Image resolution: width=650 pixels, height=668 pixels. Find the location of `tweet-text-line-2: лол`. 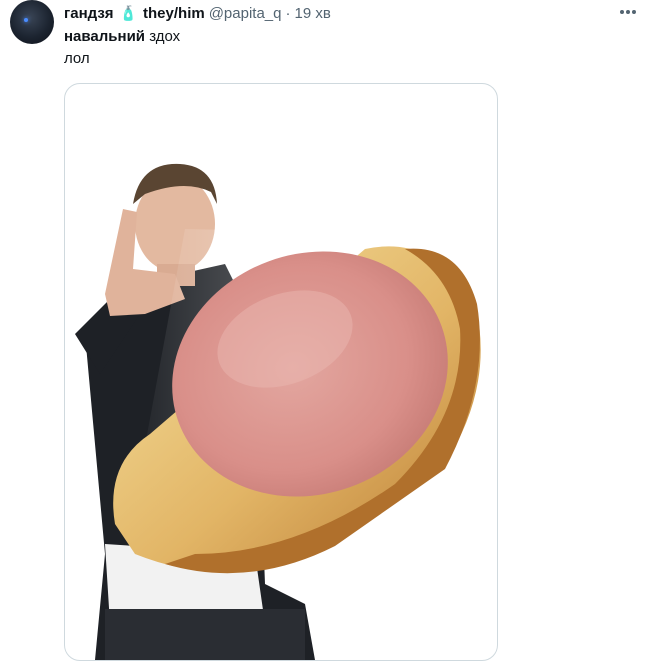

tweet-text-line-2: лол is located at coordinates (77, 58).